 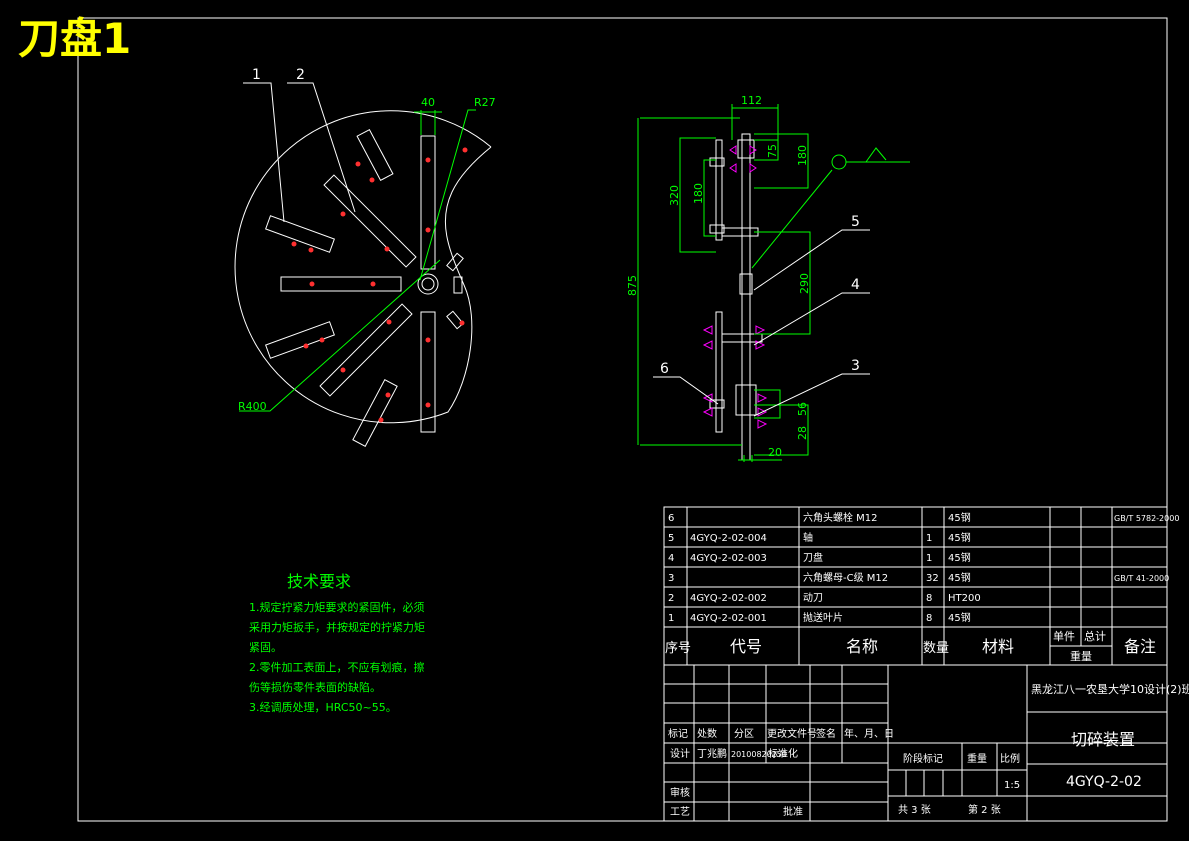 What do you see at coordinates (707, 733) in the screenshot?
I see `rev-header: 处数` at bounding box center [707, 733].